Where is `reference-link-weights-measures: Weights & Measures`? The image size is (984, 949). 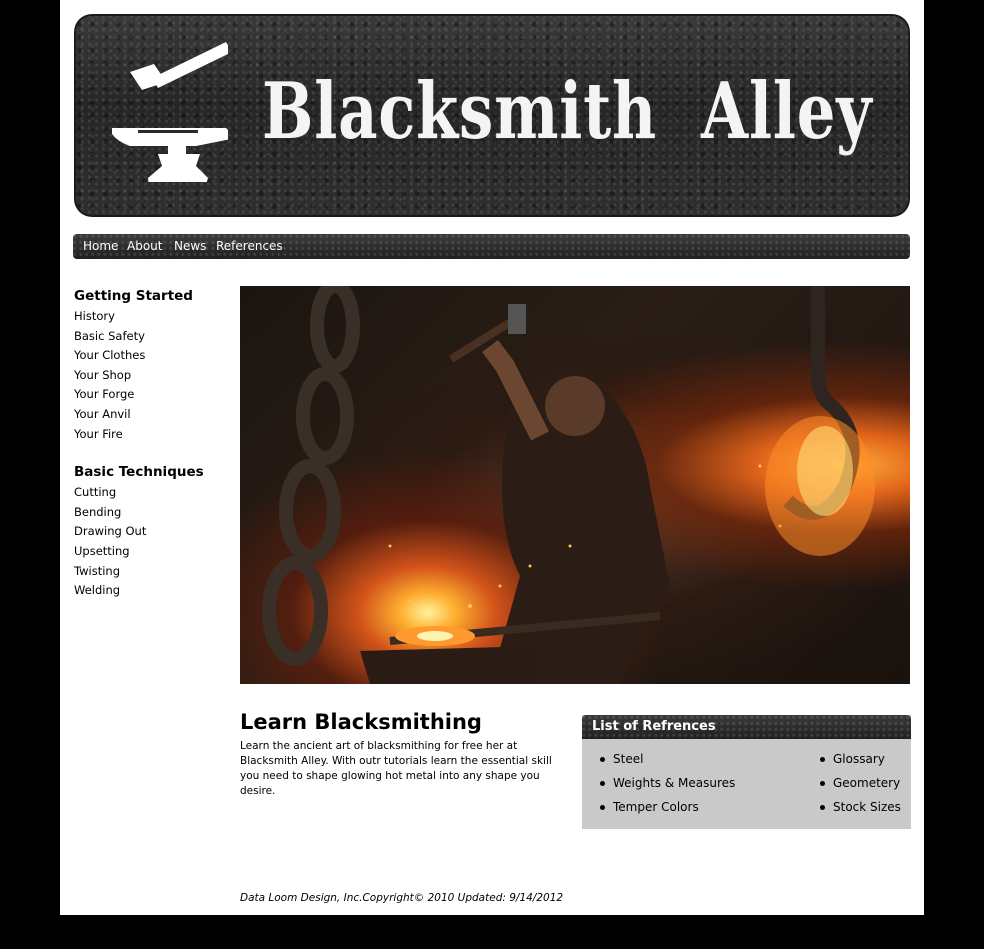
reference-link-weights-measures: Weights & Measures is located at coordinates (666, 787).